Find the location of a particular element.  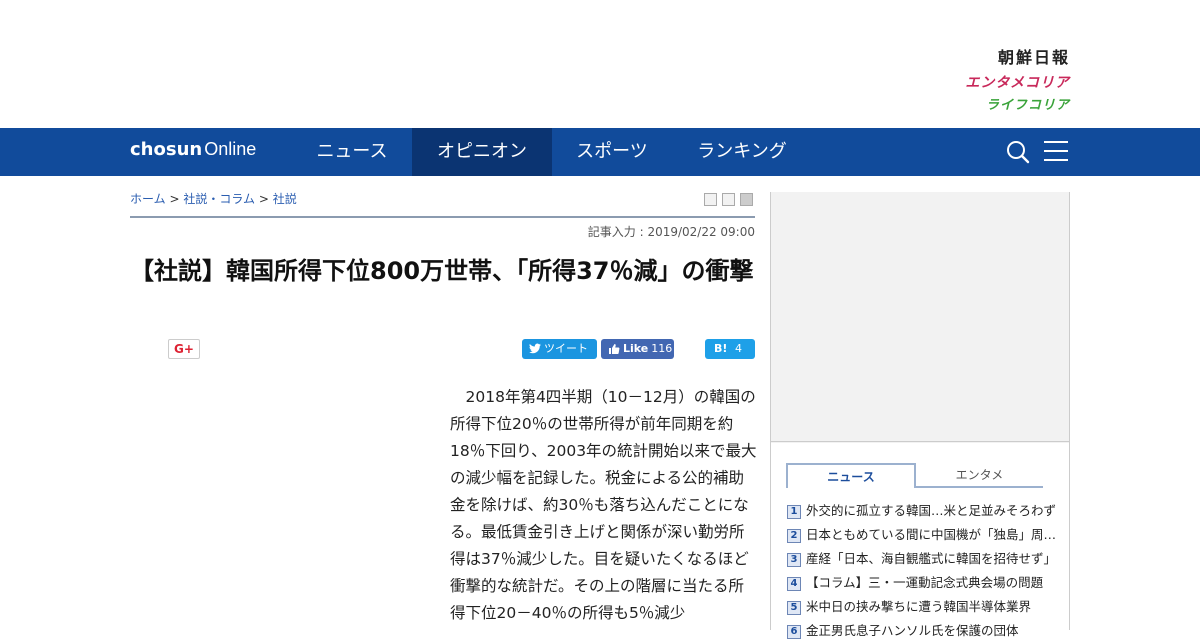

gplus-button: G+ is located at coordinates (184, 349).